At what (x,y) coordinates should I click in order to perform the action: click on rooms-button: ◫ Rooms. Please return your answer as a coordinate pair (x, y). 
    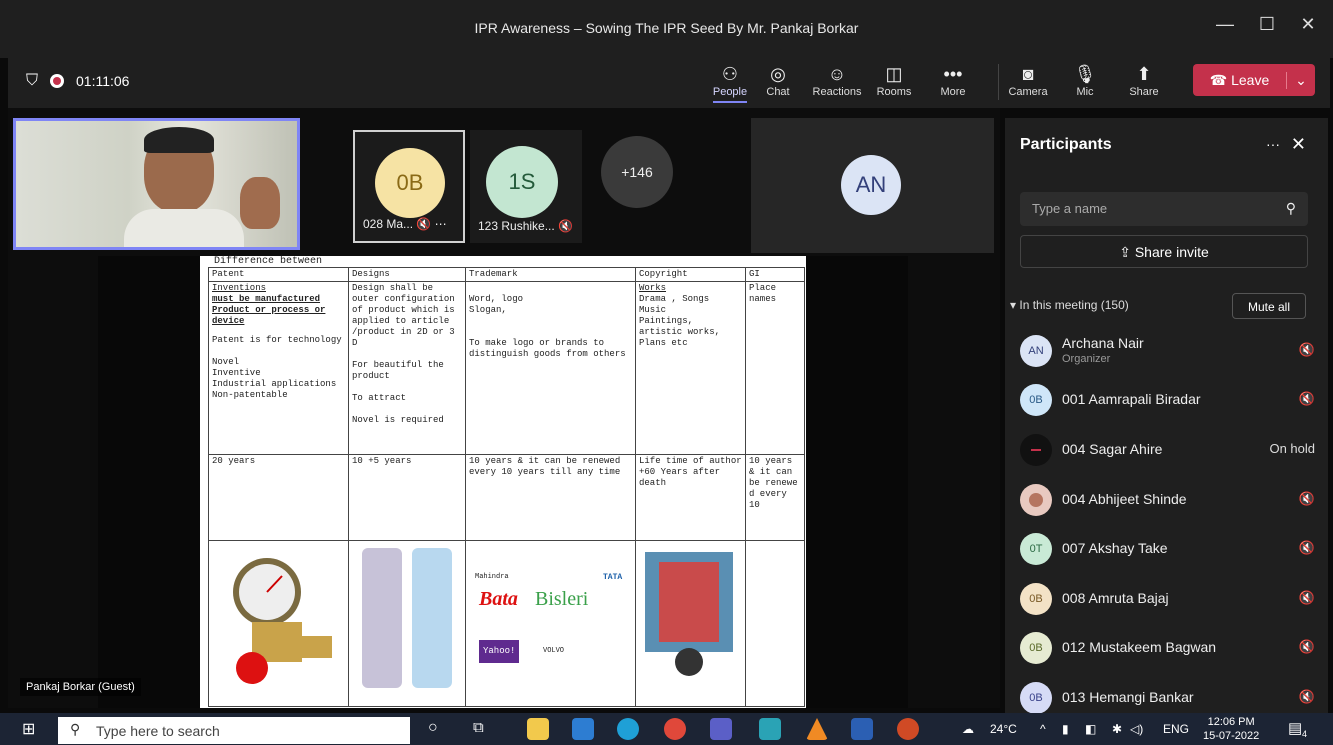
    Looking at the image, I should click on (894, 80).